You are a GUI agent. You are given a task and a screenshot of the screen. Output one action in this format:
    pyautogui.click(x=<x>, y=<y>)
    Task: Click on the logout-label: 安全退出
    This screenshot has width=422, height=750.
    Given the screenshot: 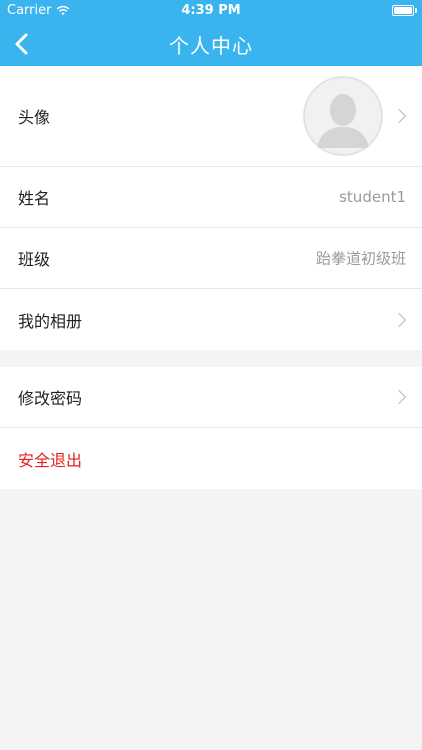 What is the action you would take?
    pyautogui.click(x=50, y=460)
    